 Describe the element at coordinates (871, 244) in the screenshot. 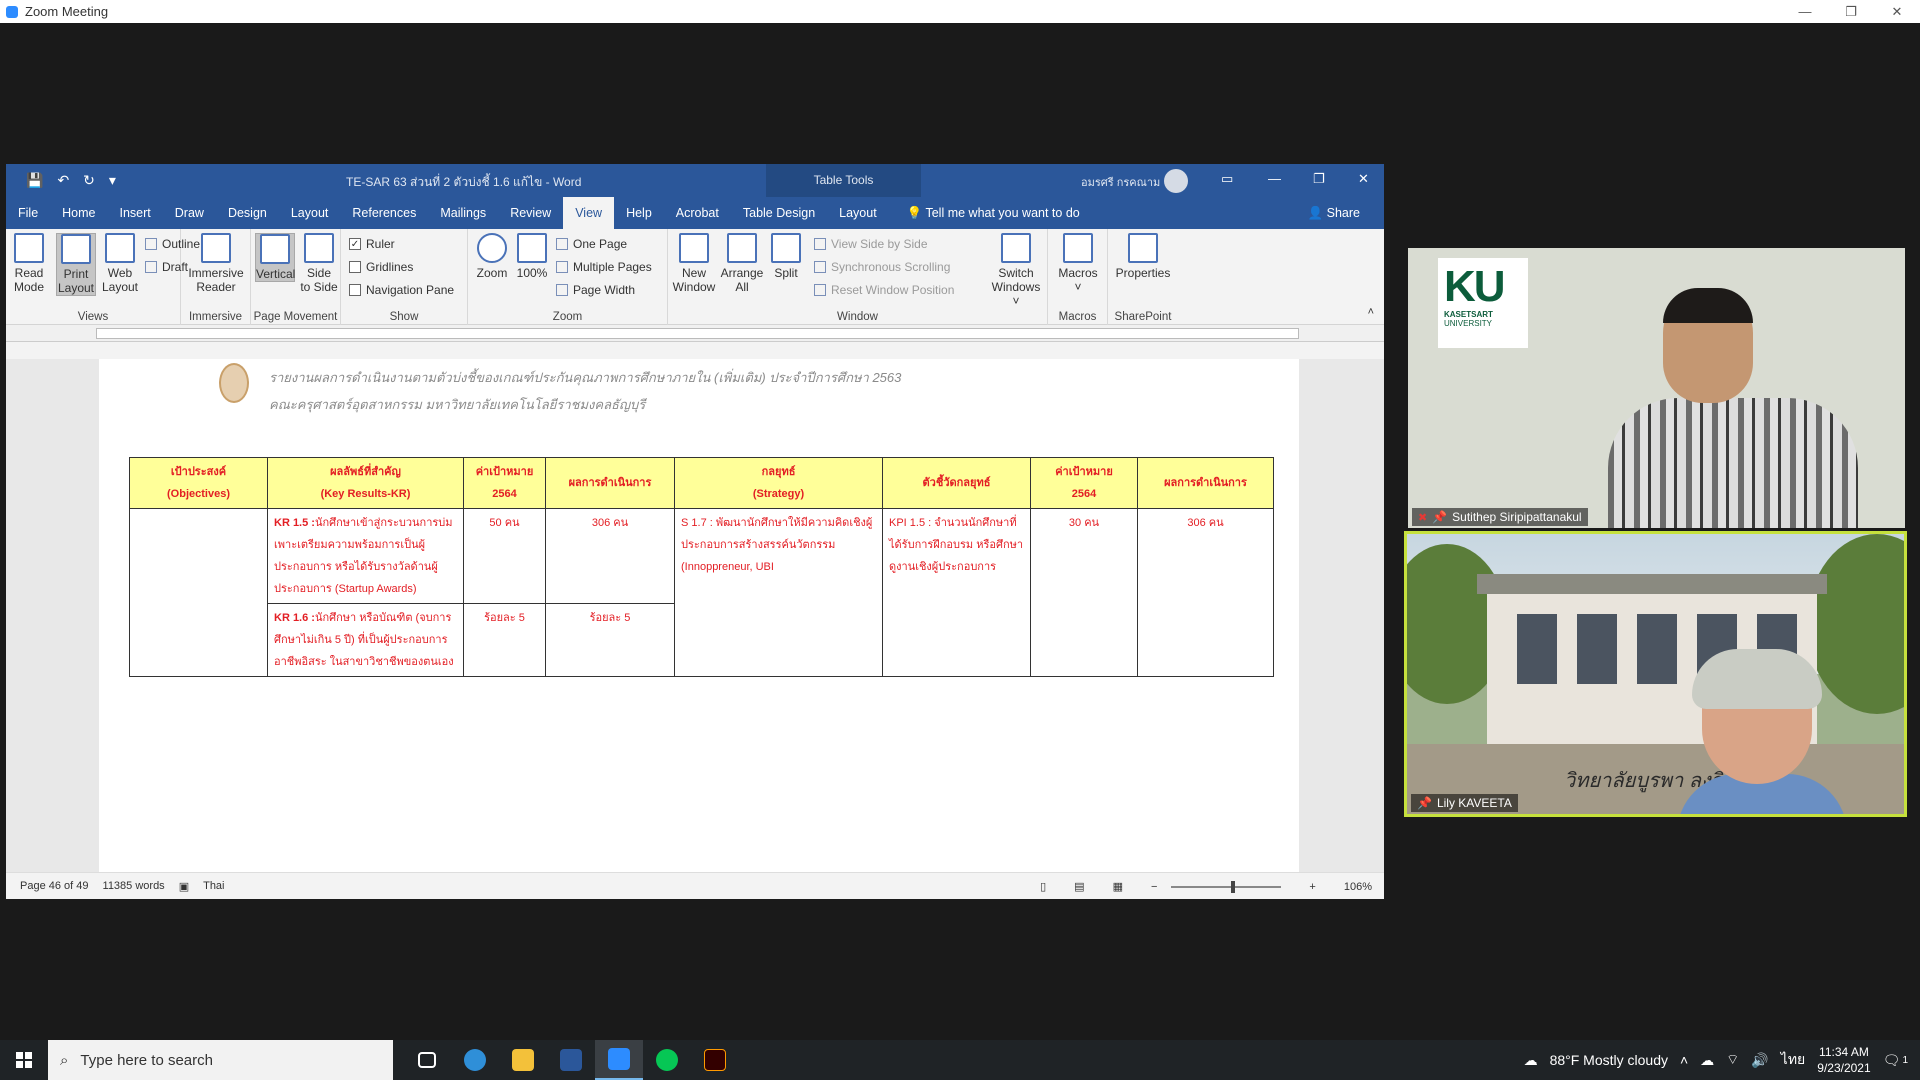

I see `view-side-by-side-button: View Side by Side` at that location.